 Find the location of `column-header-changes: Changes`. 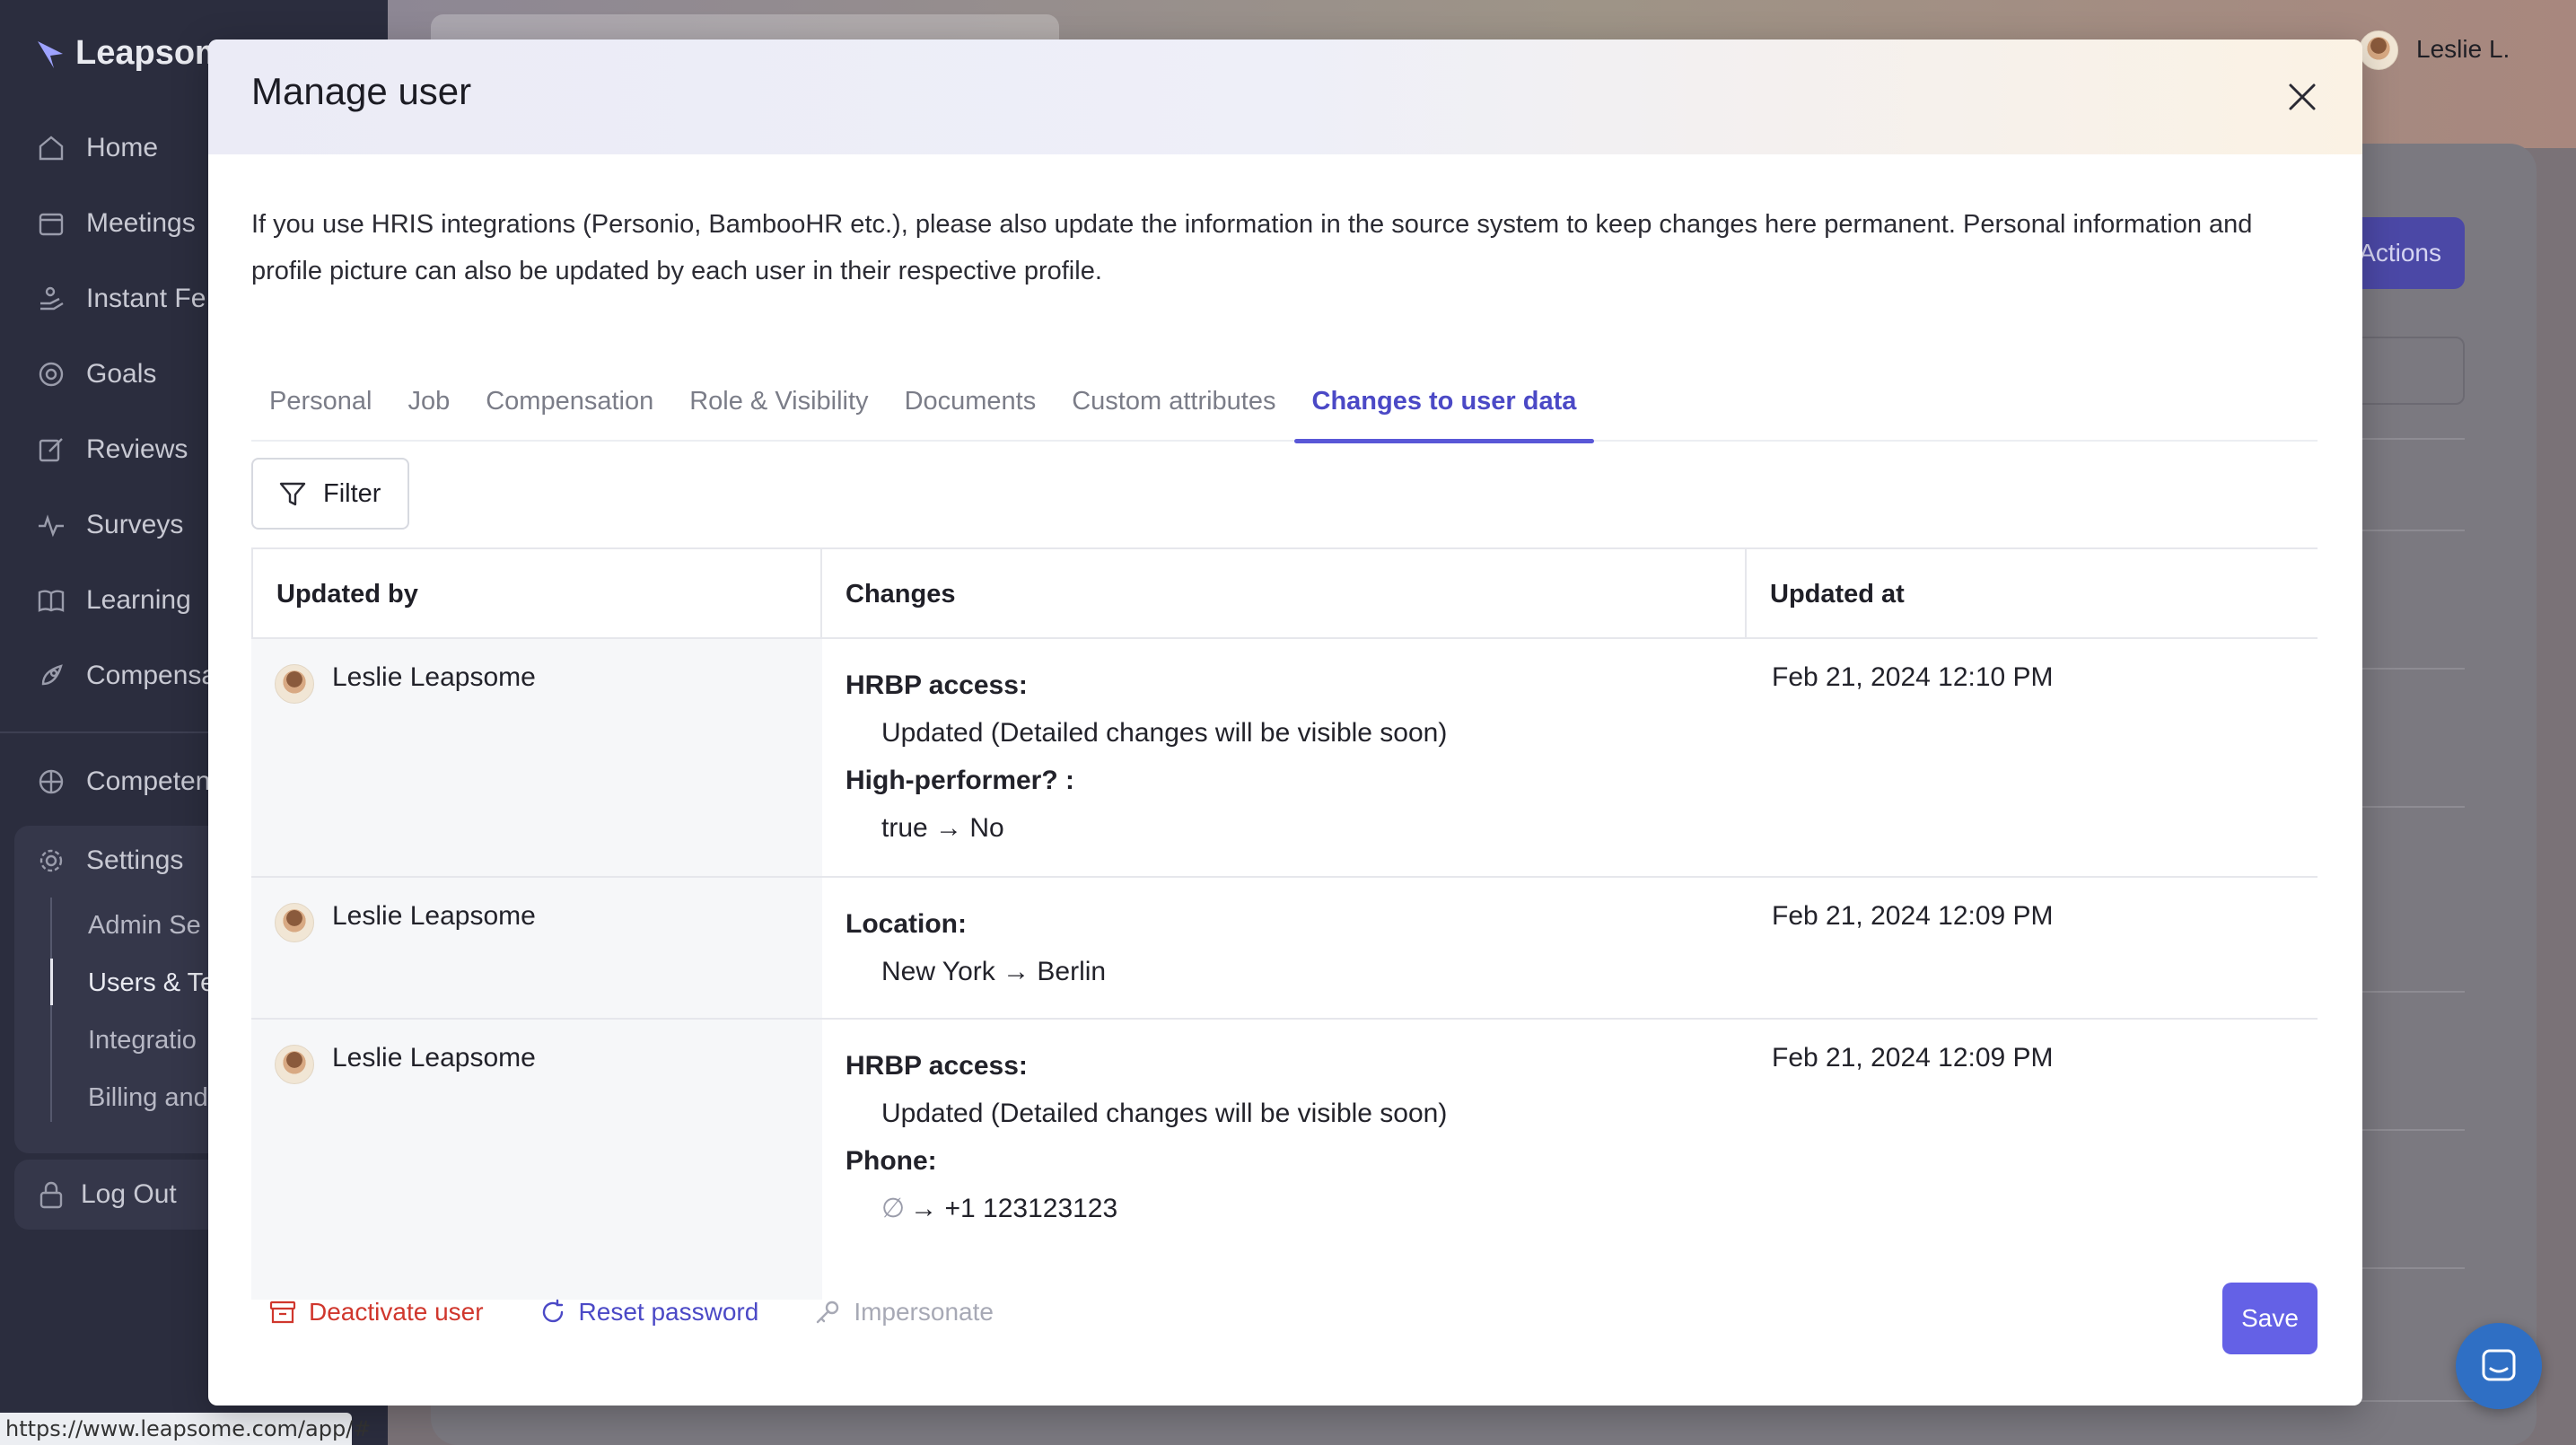

column-header-changes: Changes is located at coordinates (1284, 594).